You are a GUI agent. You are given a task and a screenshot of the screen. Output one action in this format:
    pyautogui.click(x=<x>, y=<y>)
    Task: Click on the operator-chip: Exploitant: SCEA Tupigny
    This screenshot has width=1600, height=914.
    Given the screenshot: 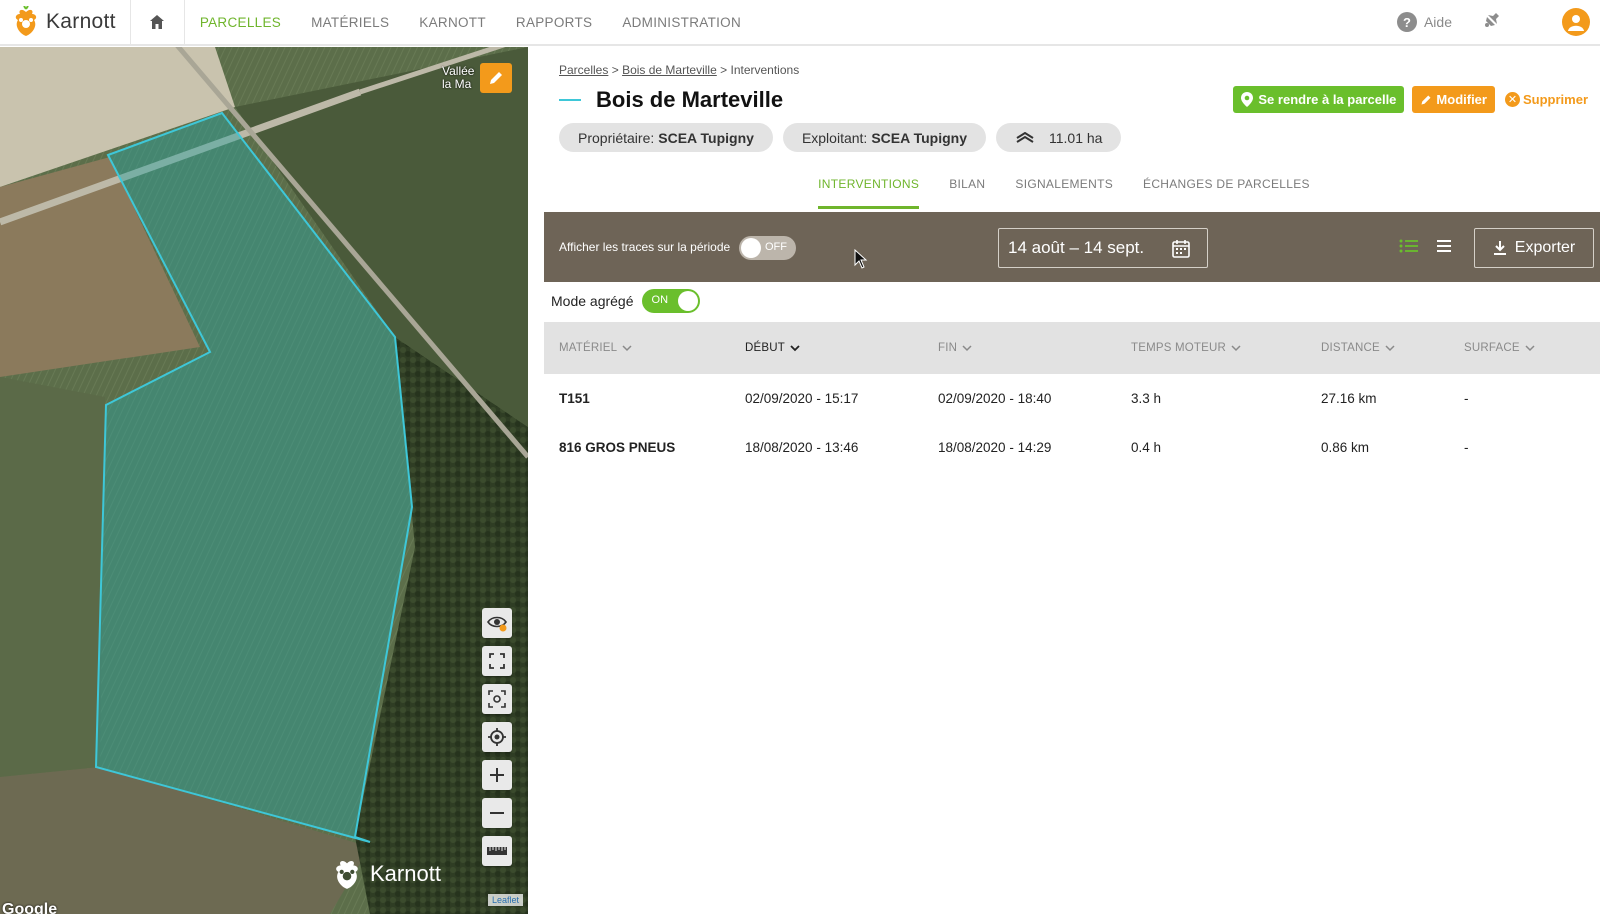 What is the action you would take?
    pyautogui.click(x=884, y=137)
    